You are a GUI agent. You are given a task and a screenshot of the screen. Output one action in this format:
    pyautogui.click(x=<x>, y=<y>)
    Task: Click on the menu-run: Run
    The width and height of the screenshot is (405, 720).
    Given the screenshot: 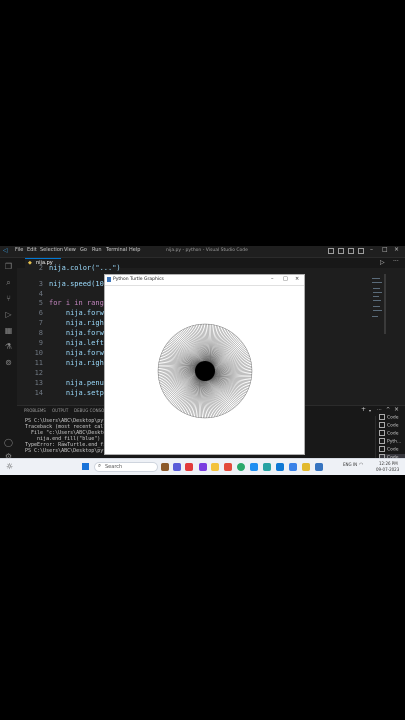 What is the action you would take?
    pyautogui.click(x=97, y=250)
    